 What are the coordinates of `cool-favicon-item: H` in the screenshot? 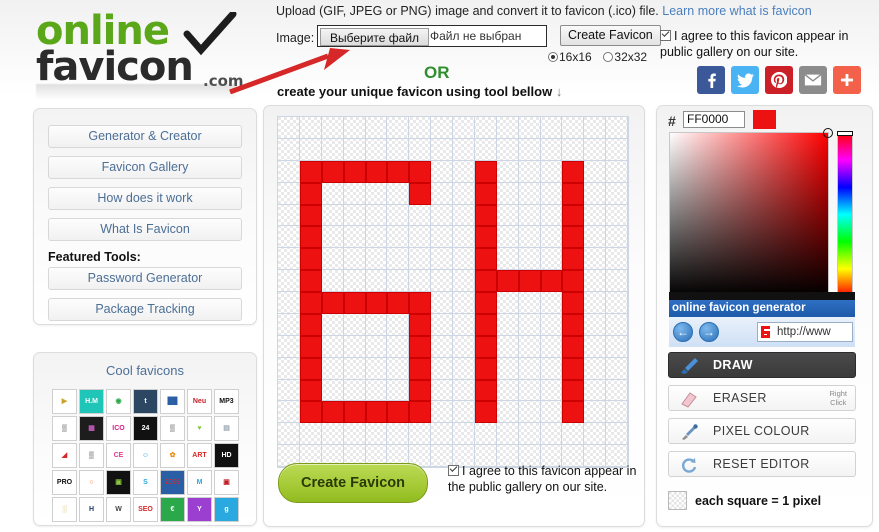 It's located at (91, 509).